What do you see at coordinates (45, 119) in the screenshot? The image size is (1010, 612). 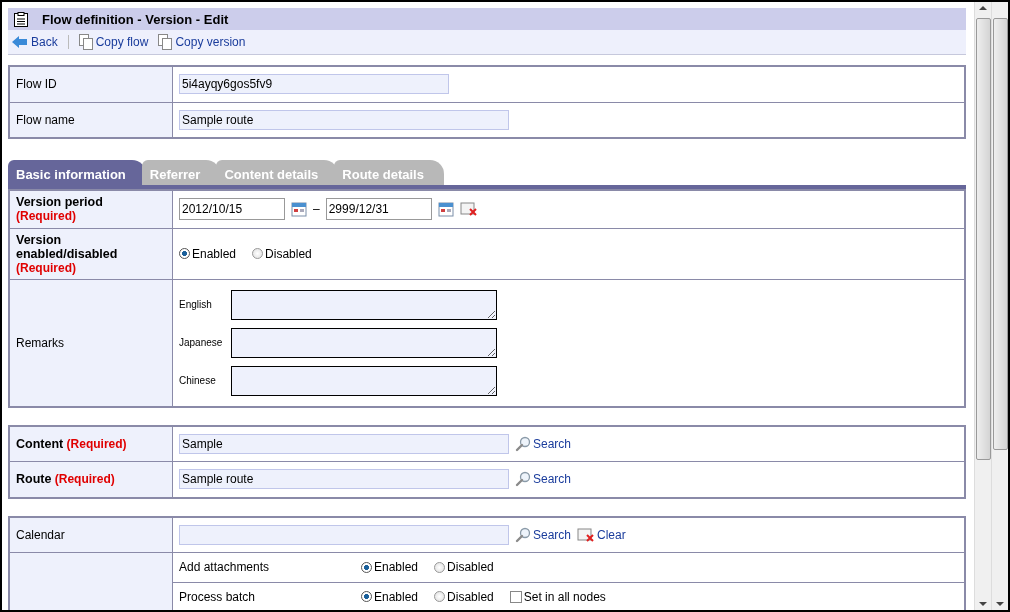 I see `field-label: Flow name` at bounding box center [45, 119].